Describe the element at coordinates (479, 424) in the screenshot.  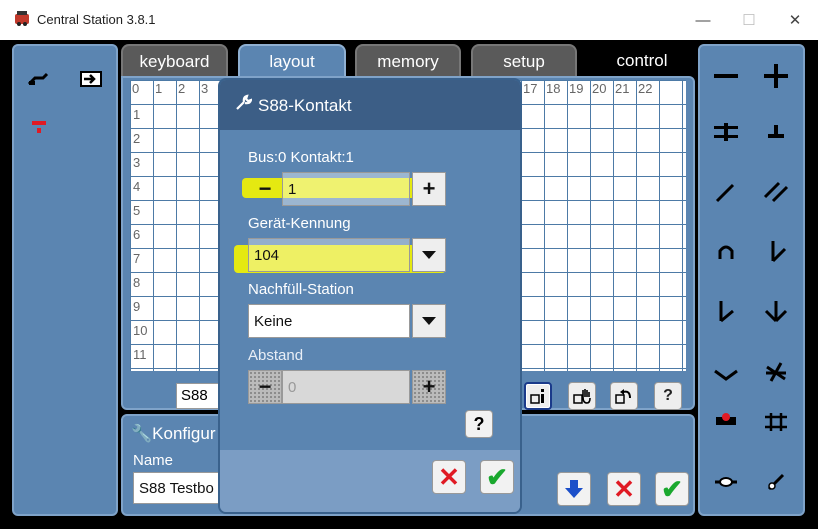
I see `help-button: ?` at that location.